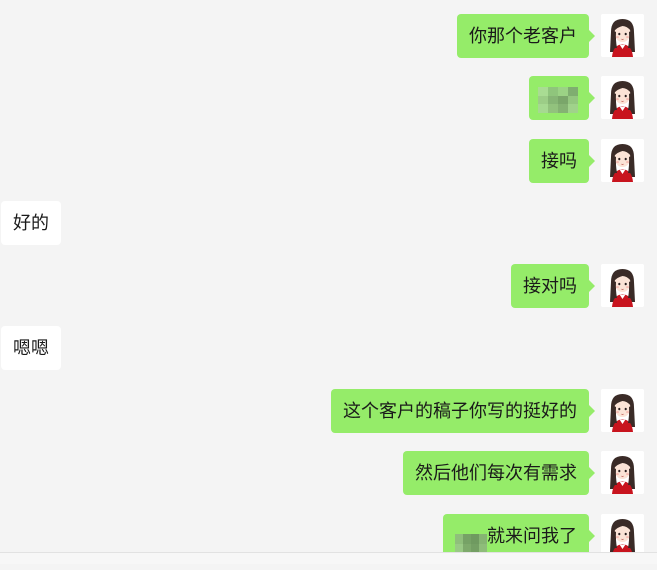 This screenshot has height=570, width=657. Describe the element at coordinates (496, 473) in the screenshot. I see `message-text: 然后他们每次有需求` at that location.